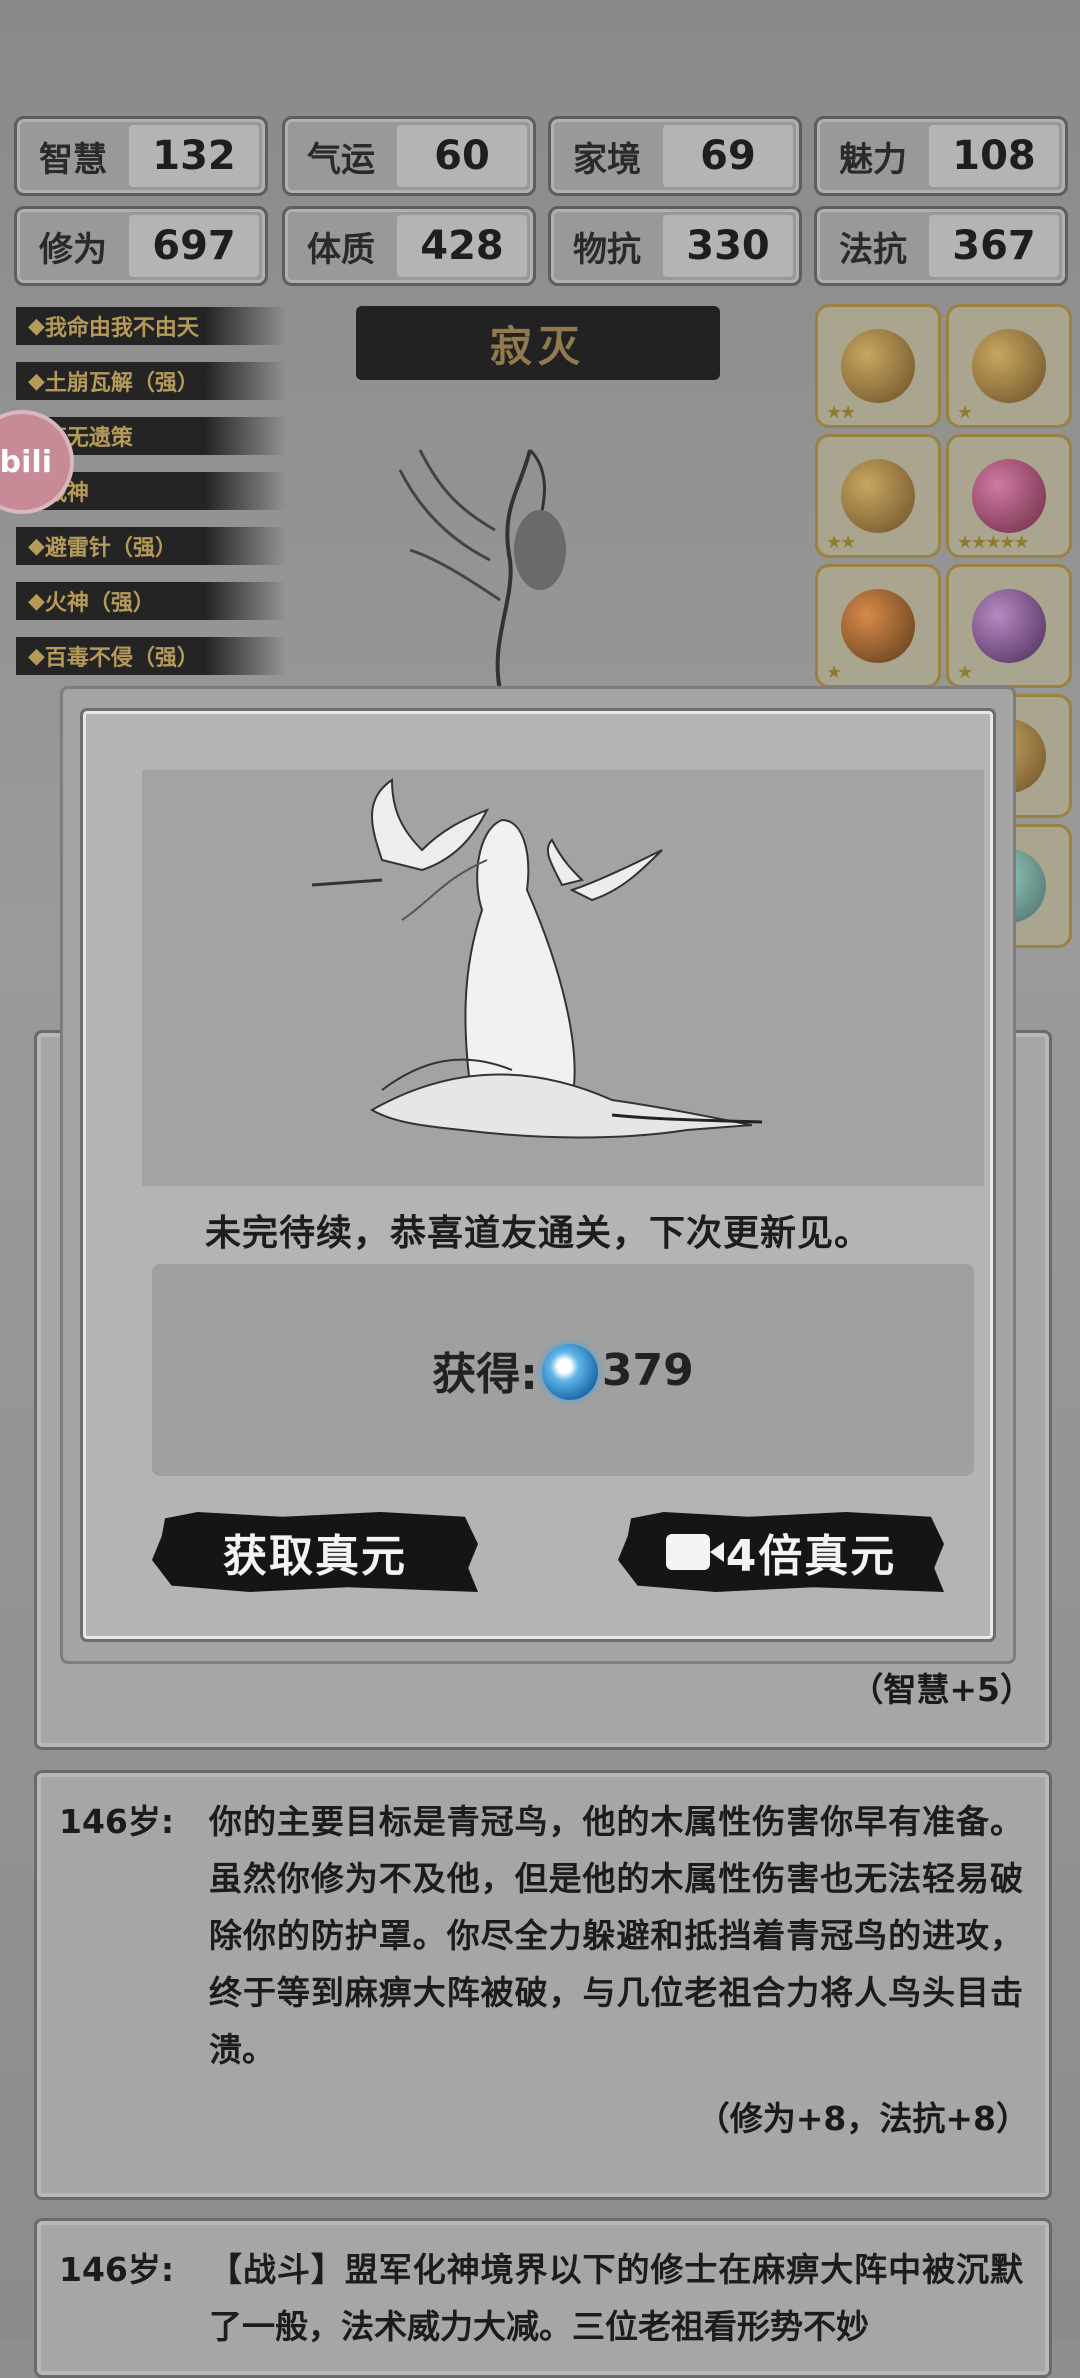 Image resolution: width=1080 pixels, height=2378 pixels. I want to click on trait-label: 土崩瓦解（强）, so click(121, 383).